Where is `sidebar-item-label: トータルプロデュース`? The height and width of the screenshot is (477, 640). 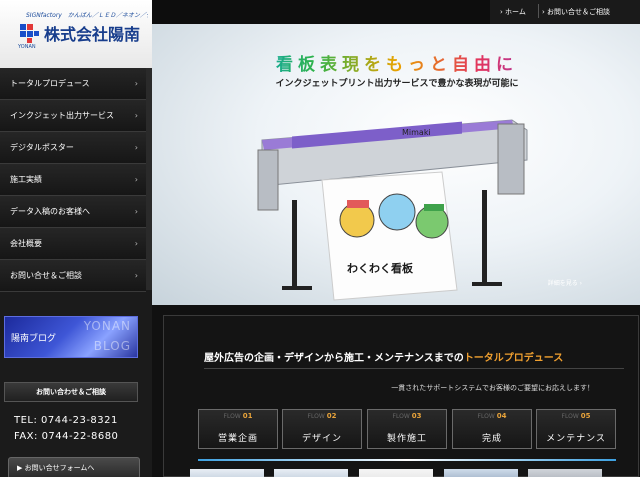
sidebar-item-label: トータルプロデュース is located at coordinates (50, 83).